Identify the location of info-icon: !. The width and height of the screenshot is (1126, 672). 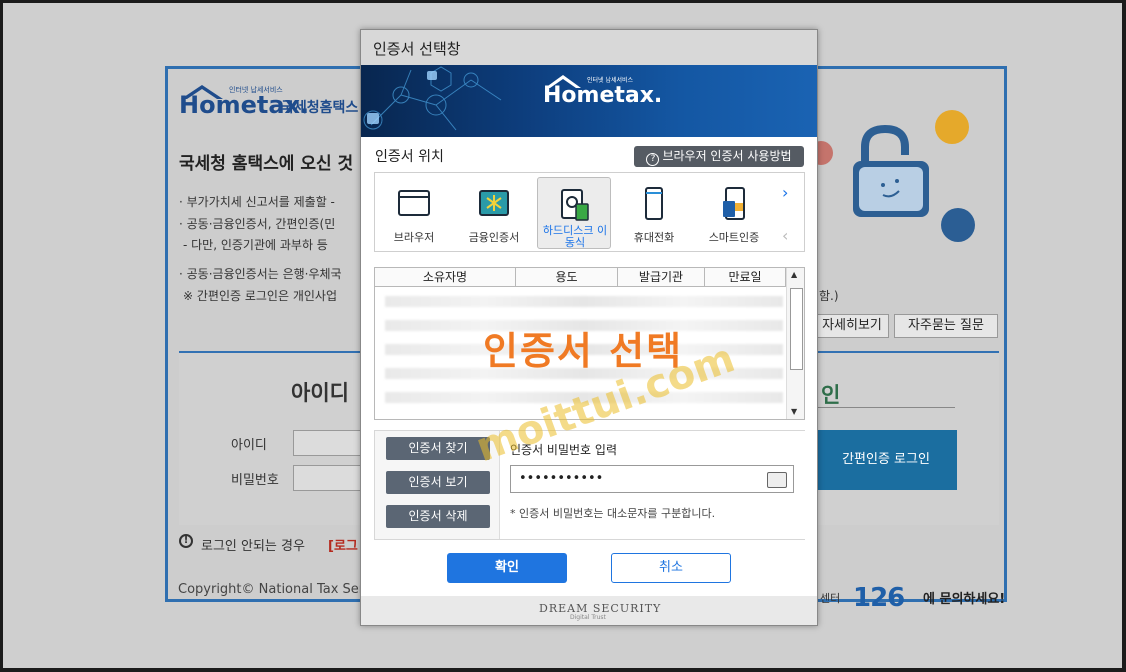
(186, 541).